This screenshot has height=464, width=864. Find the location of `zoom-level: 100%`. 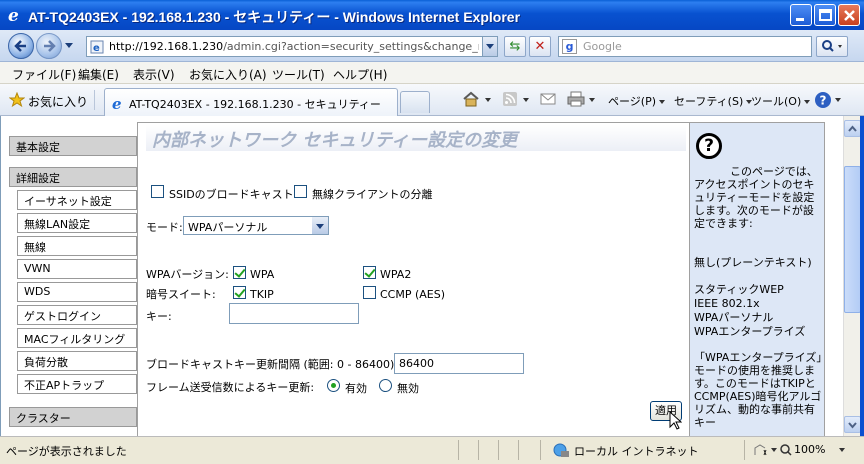

zoom-level: 100% is located at coordinates (809, 449).